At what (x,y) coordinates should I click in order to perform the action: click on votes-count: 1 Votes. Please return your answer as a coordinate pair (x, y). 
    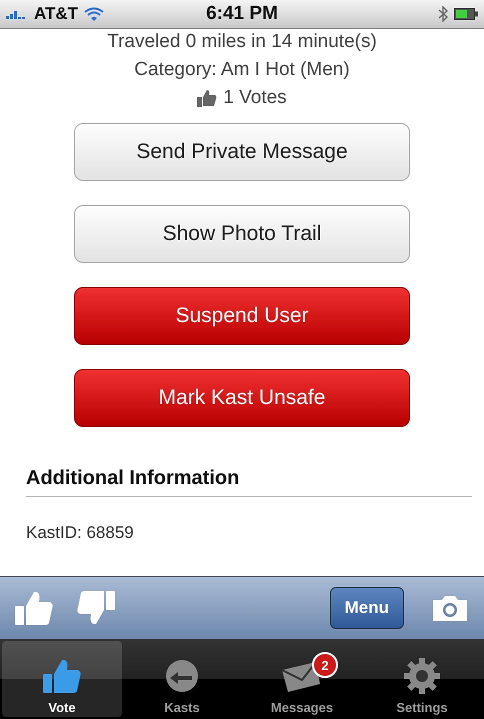
    Looking at the image, I should click on (255, 98).